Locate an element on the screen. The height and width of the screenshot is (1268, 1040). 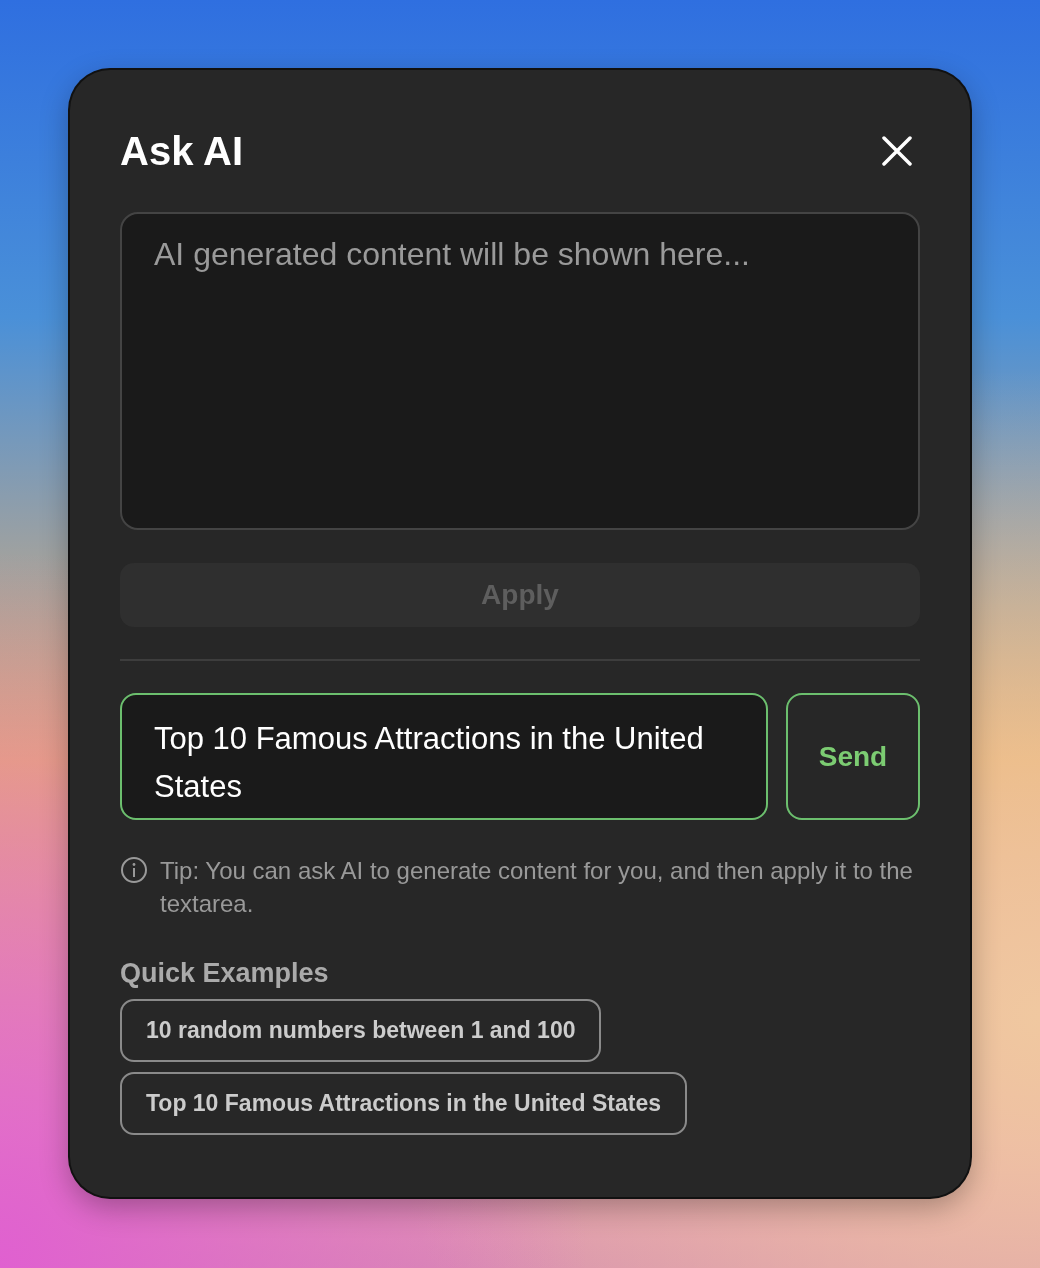
example-chip: 10 random numbers between 1 and 100 is located at coordinates (361, 1030).